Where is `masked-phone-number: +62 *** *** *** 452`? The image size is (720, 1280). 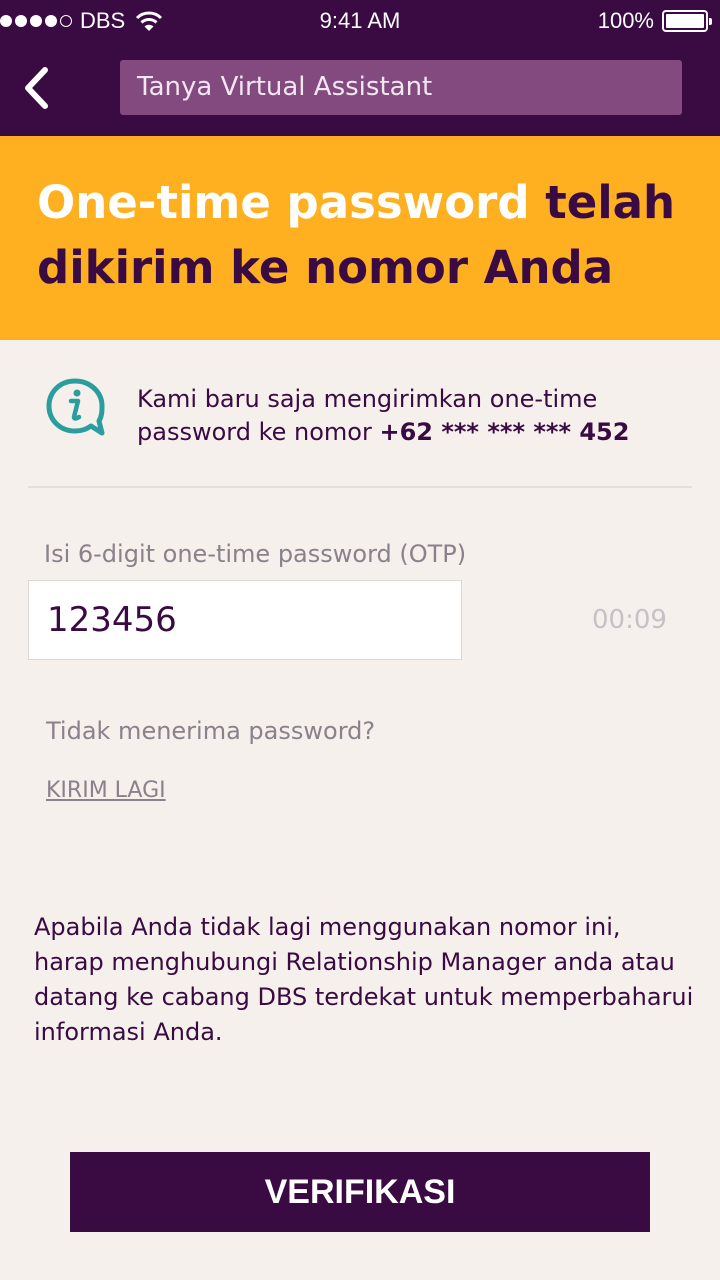
masked-phone-number: +62 *** *** *** 452 is located at coordinates (504, 432).